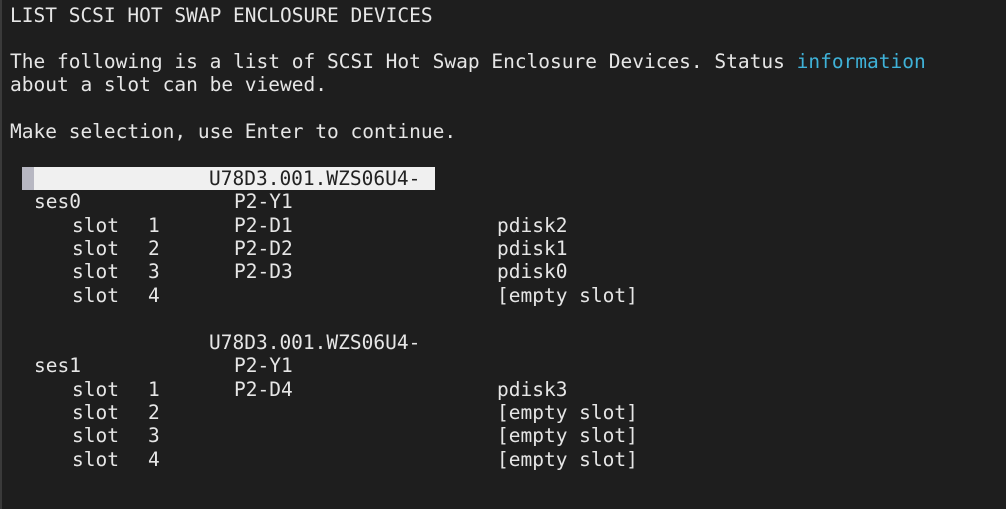 The image size is (1006, 509). I want to click on enclosure-1-port: P2-Y1, so click(263, 365).